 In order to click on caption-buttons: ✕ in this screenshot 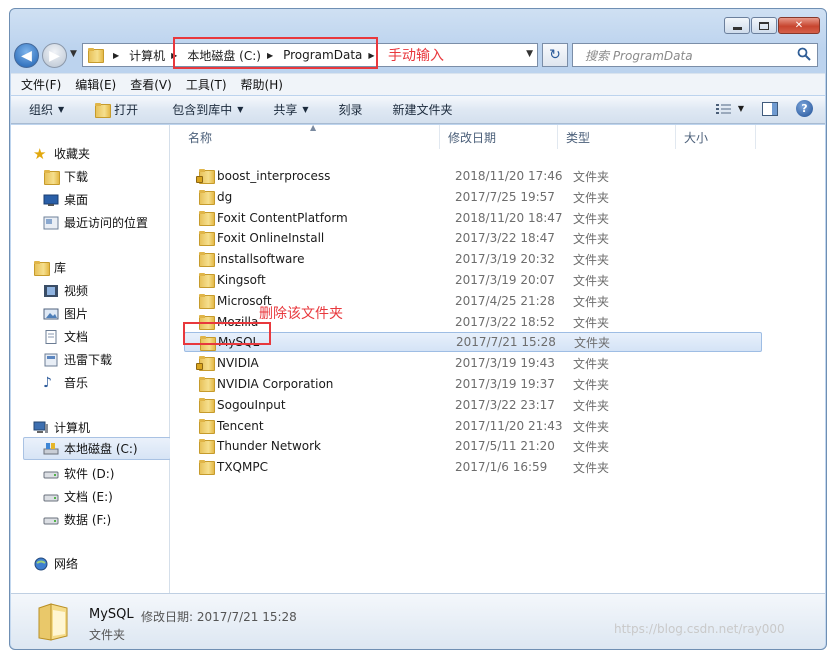, I will do `click(772, 25)`.